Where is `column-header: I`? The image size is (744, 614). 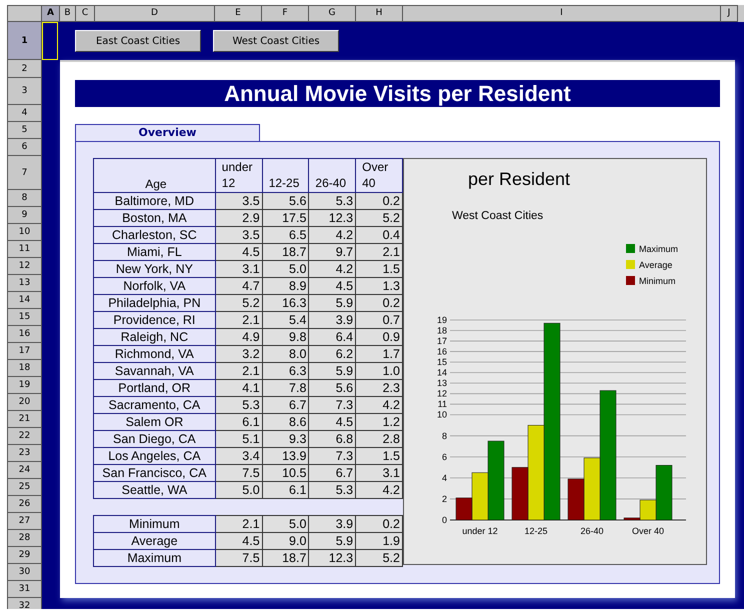 column-header: I is located at coordinates (562, 13).